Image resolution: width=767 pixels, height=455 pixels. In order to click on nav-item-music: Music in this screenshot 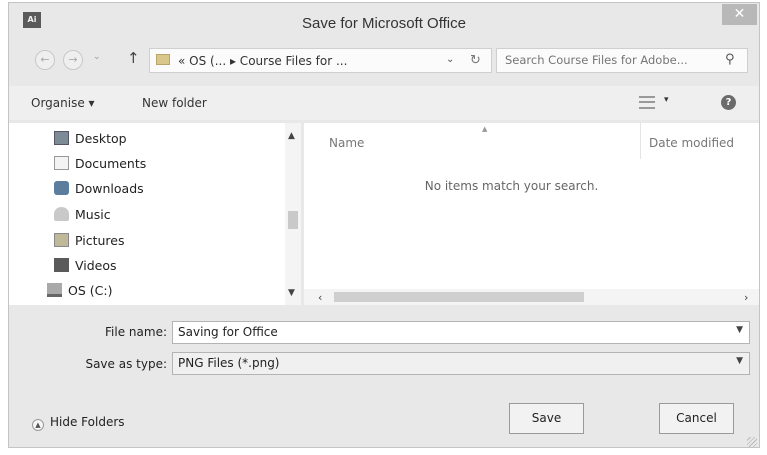, I will do `click(82, 217)`.